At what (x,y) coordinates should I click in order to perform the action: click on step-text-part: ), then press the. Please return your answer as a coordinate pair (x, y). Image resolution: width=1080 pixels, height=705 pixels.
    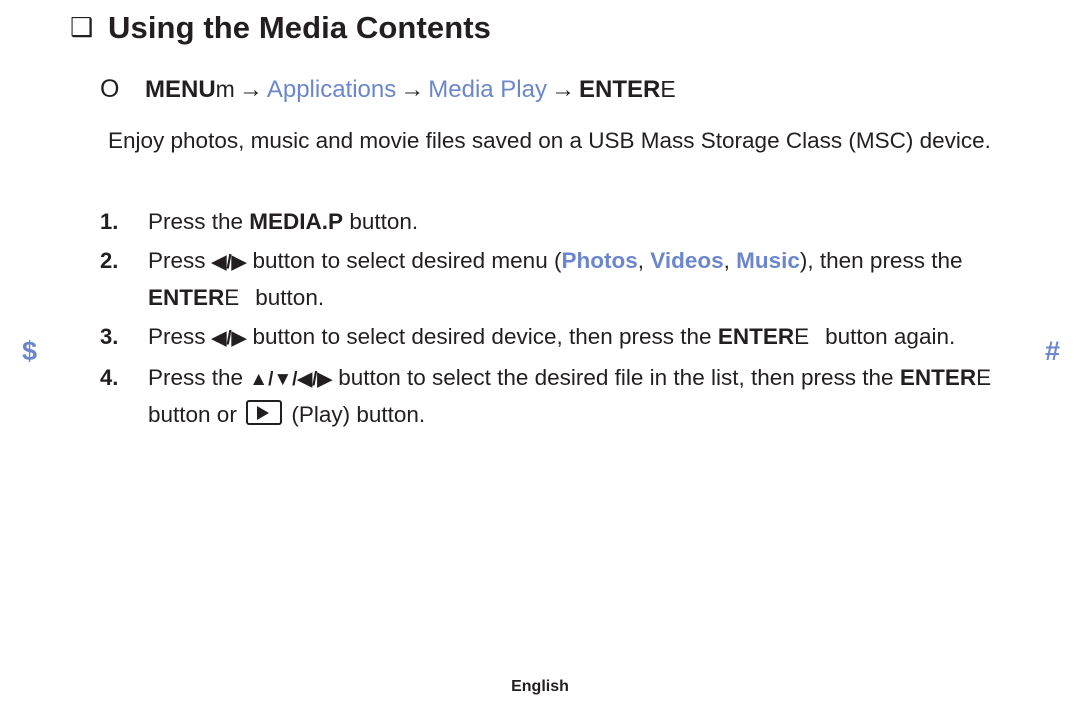
    Looking at the image, I should click on (881, 260).